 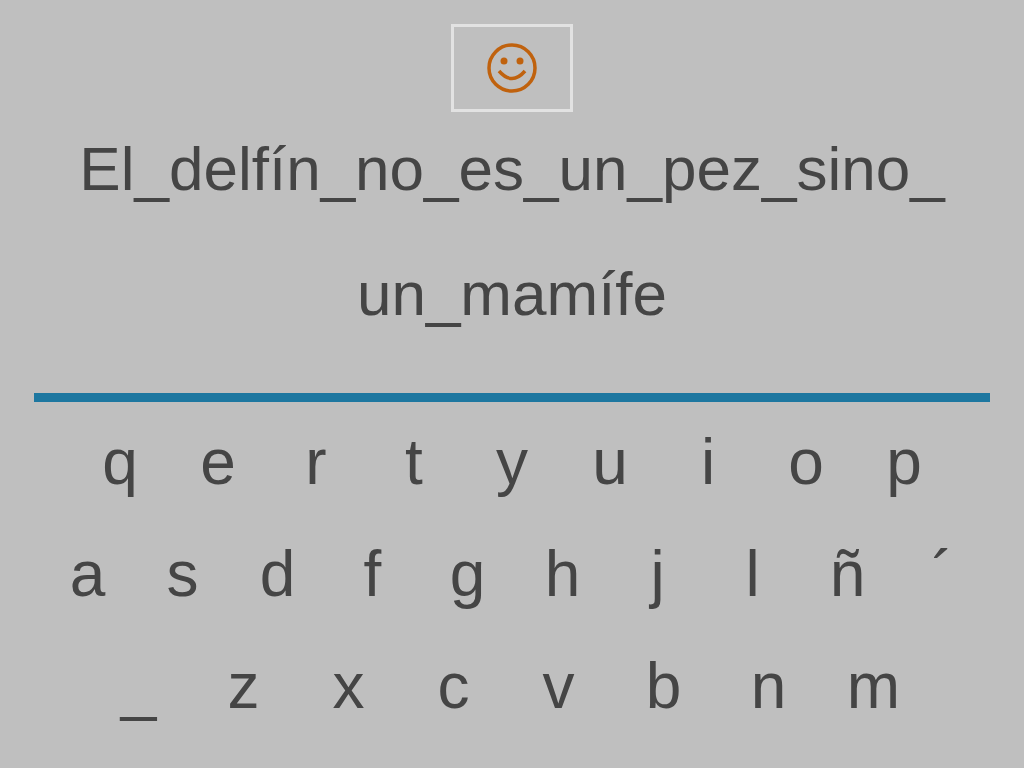 What do you see at coordinates (372, 574) in the screenshot?
I see `letter-key: f` at bounding box center [372, 574].